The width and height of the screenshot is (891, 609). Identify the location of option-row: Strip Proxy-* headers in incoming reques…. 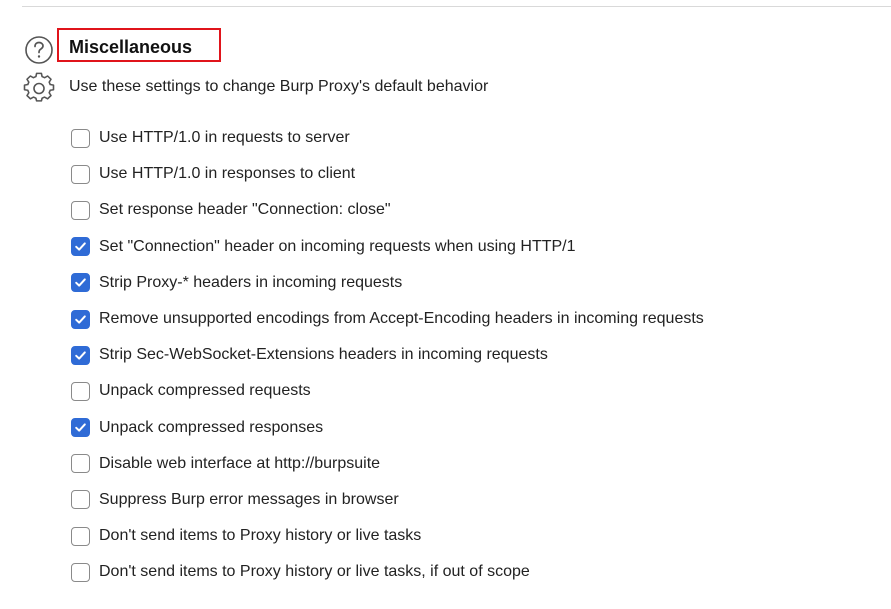
(387, 283).